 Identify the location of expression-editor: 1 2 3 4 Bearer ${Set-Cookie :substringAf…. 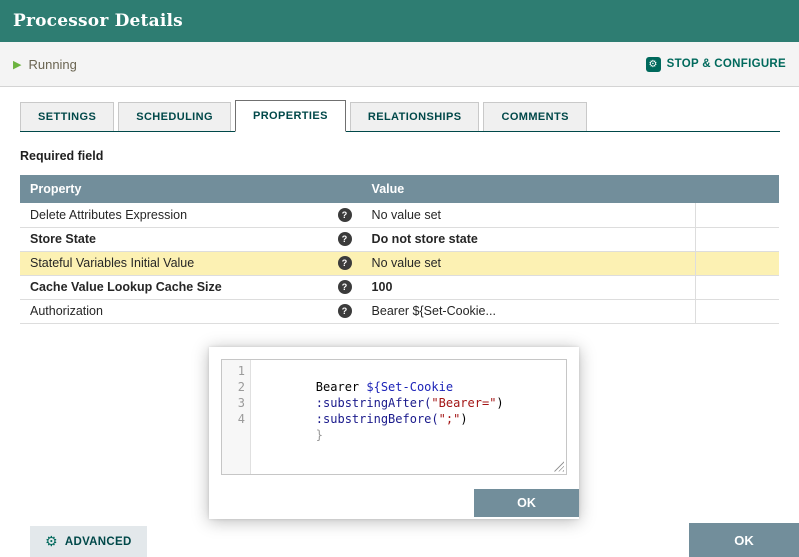
(394, 416).